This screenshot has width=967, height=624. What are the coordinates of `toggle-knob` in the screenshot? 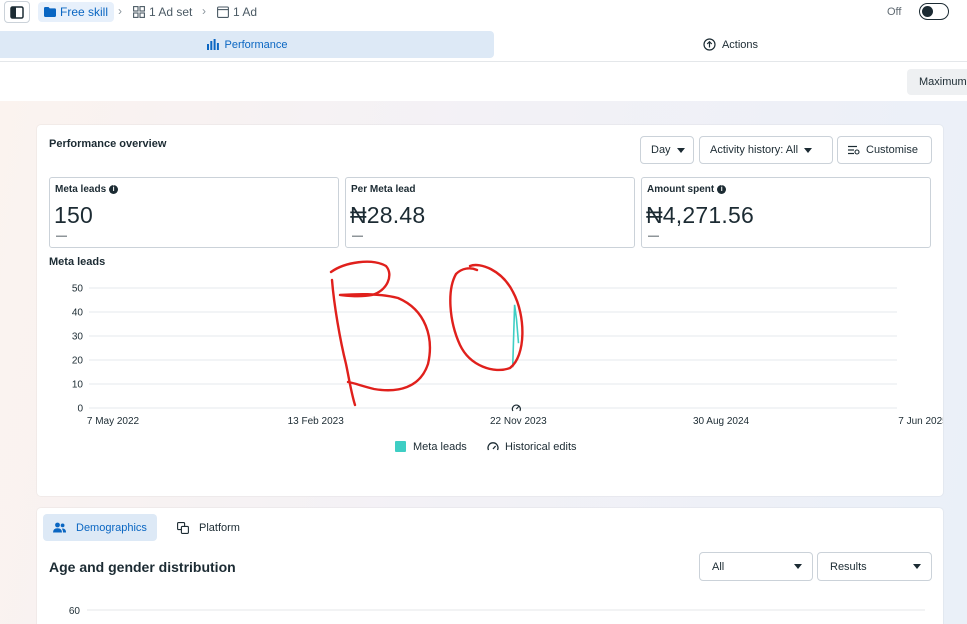 It's located at (927, 11).